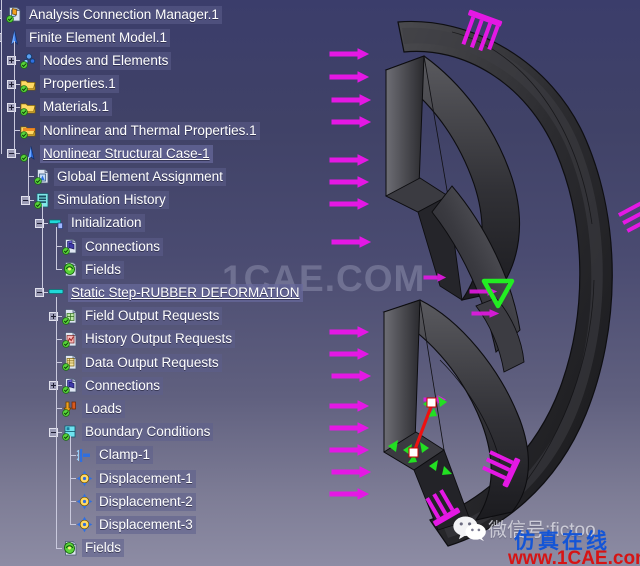 The width and height of the screenshot is (640, 566). I want to click on tree-node: Properties.1, so click(69, 84).